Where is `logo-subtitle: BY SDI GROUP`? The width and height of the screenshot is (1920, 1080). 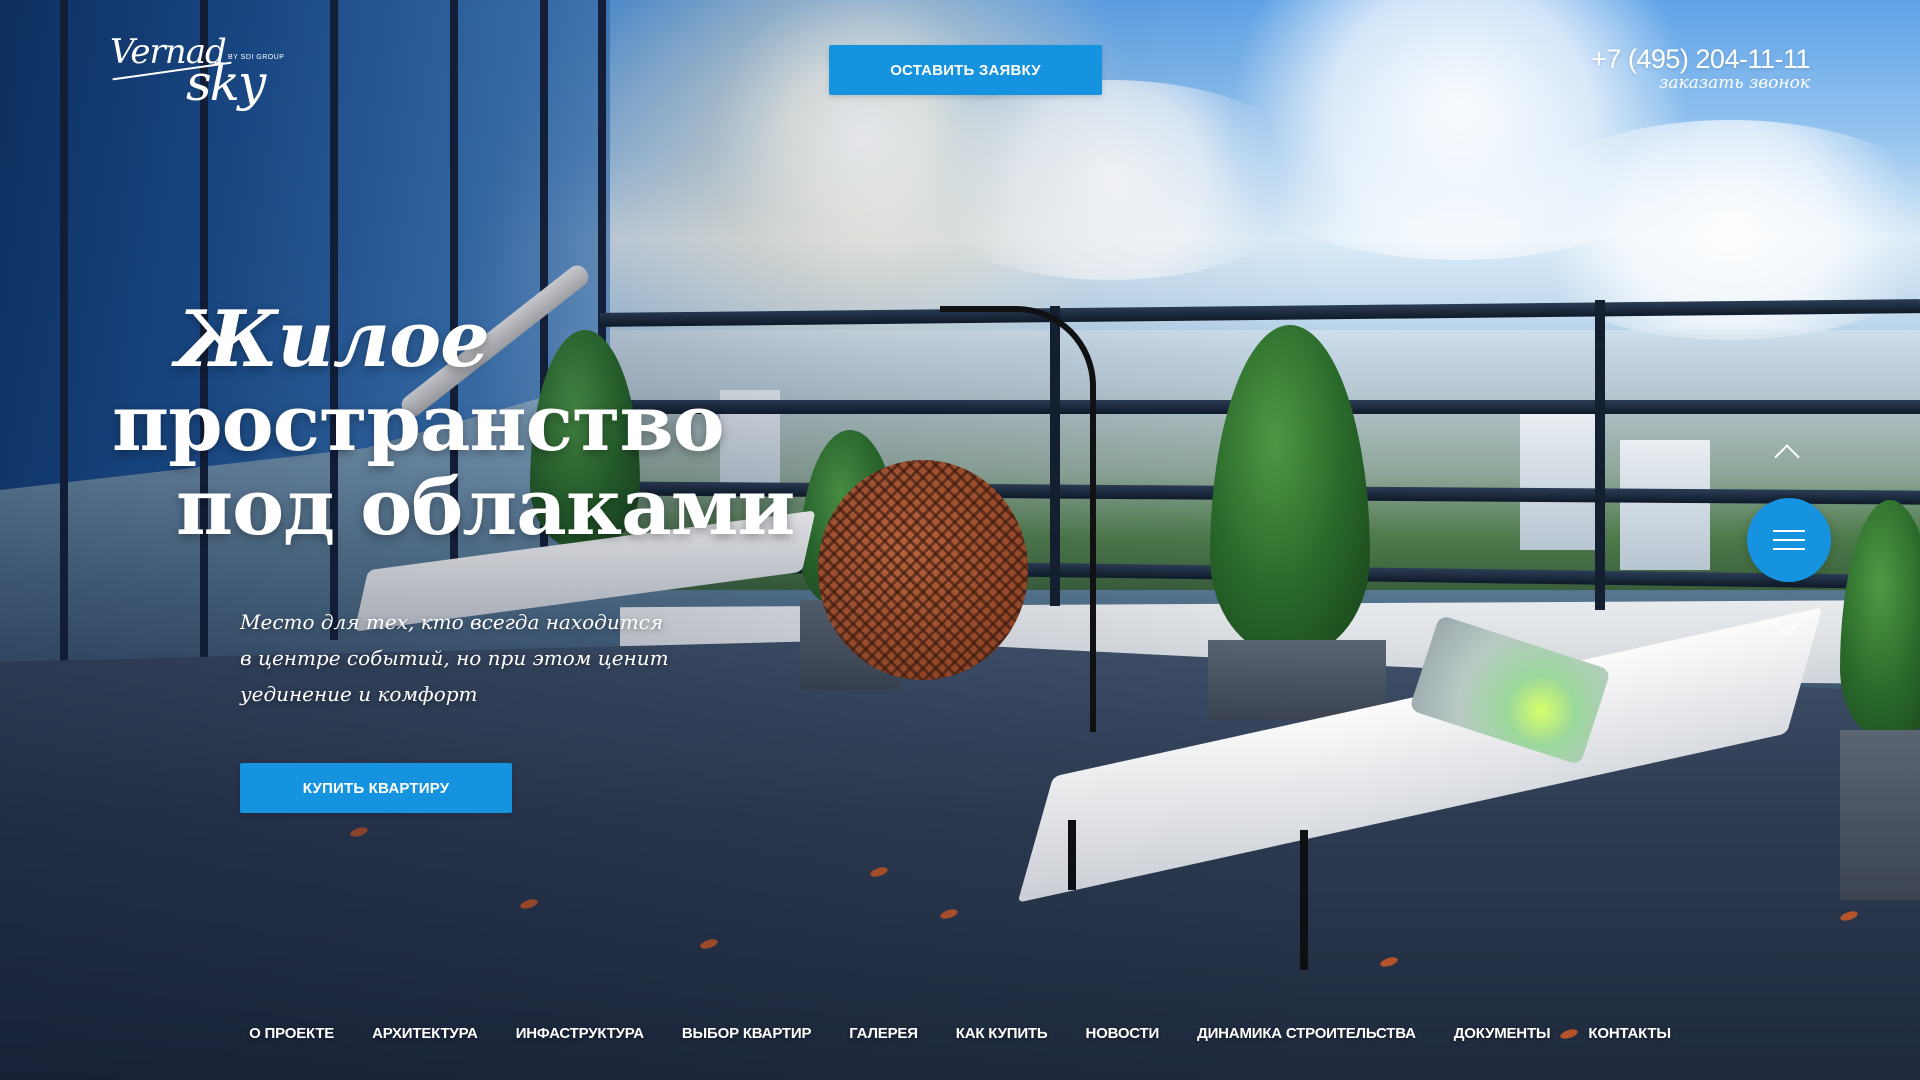
logo-subtitle: BY SDI GROUP is located at coordinates (256, 57).